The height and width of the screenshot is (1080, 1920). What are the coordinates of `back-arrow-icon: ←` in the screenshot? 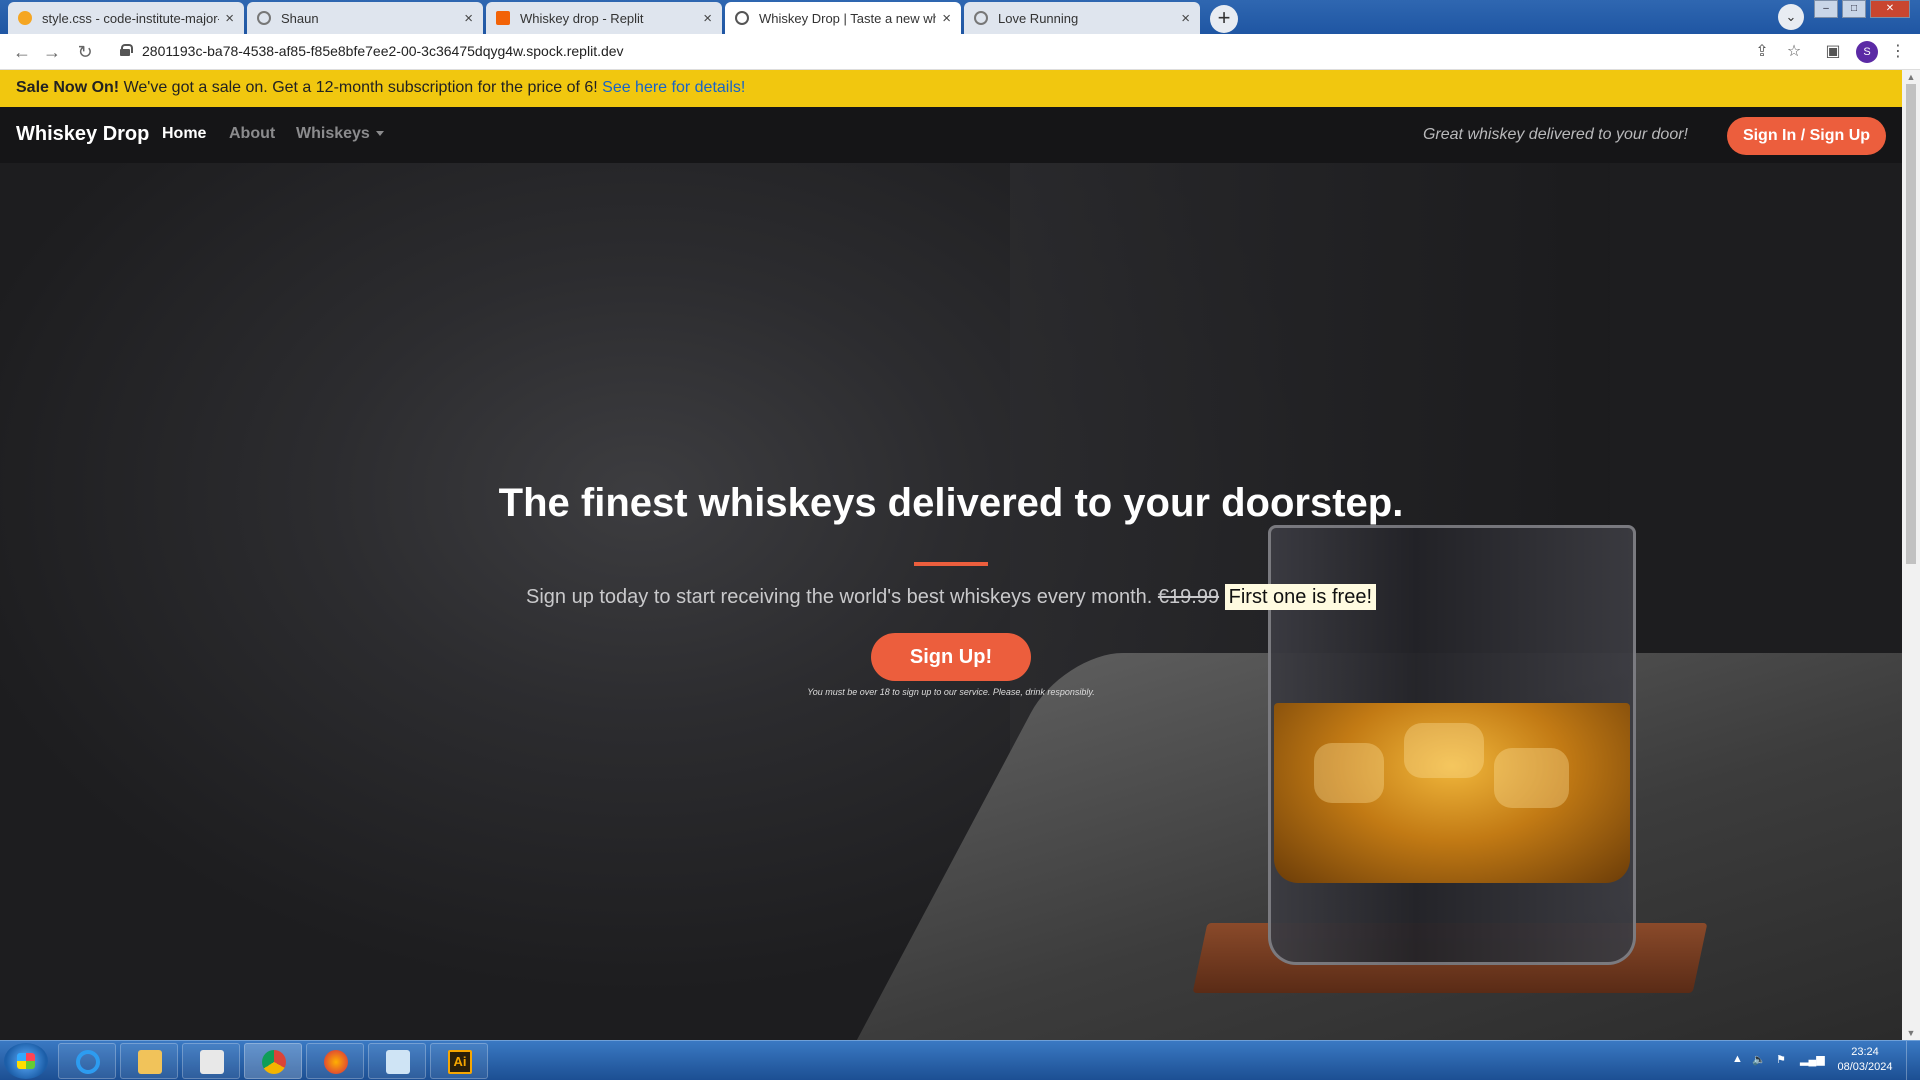 It's located at (22, 52).